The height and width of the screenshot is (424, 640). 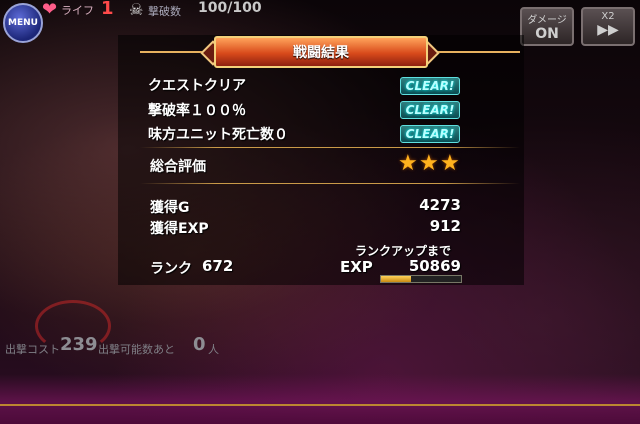 What do you see at coordinates (396, 279) in the screenshot?
I see `exp-progress-fill` at bounding box center [396, 279].